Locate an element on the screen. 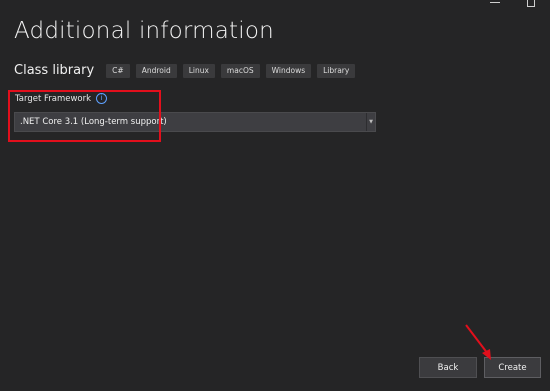  tag-csharp: C# is located at coordinates (118, 70).